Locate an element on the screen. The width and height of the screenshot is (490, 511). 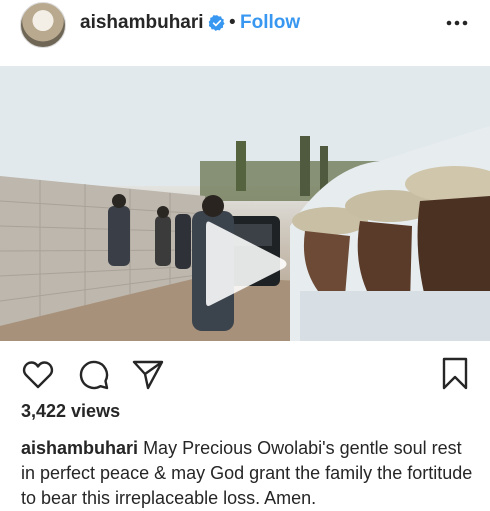
bookmark-icon is located at coordinates (455, 374).